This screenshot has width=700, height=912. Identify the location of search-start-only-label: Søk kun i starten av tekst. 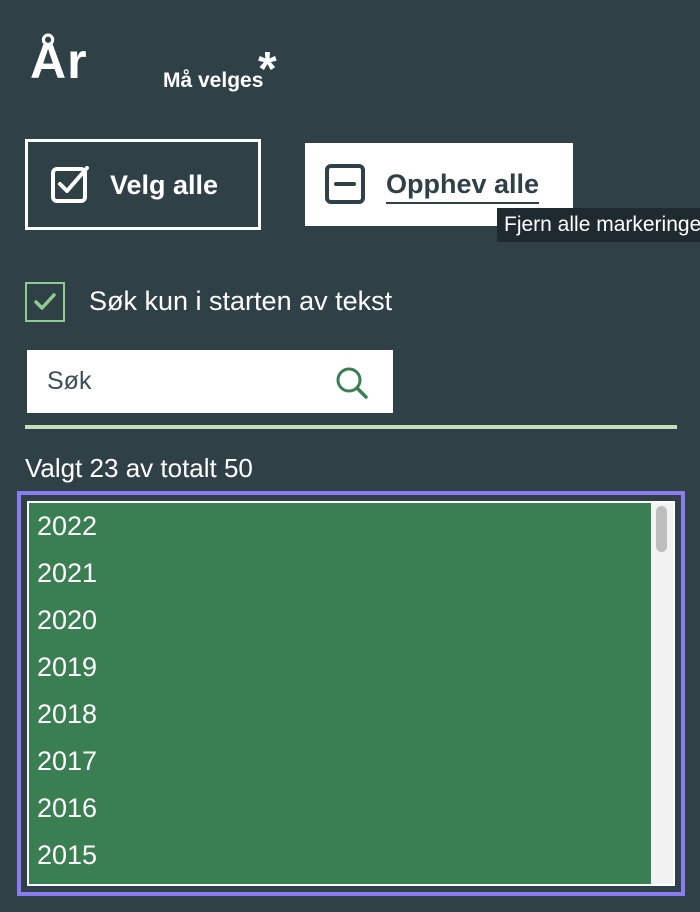
(241, 301).